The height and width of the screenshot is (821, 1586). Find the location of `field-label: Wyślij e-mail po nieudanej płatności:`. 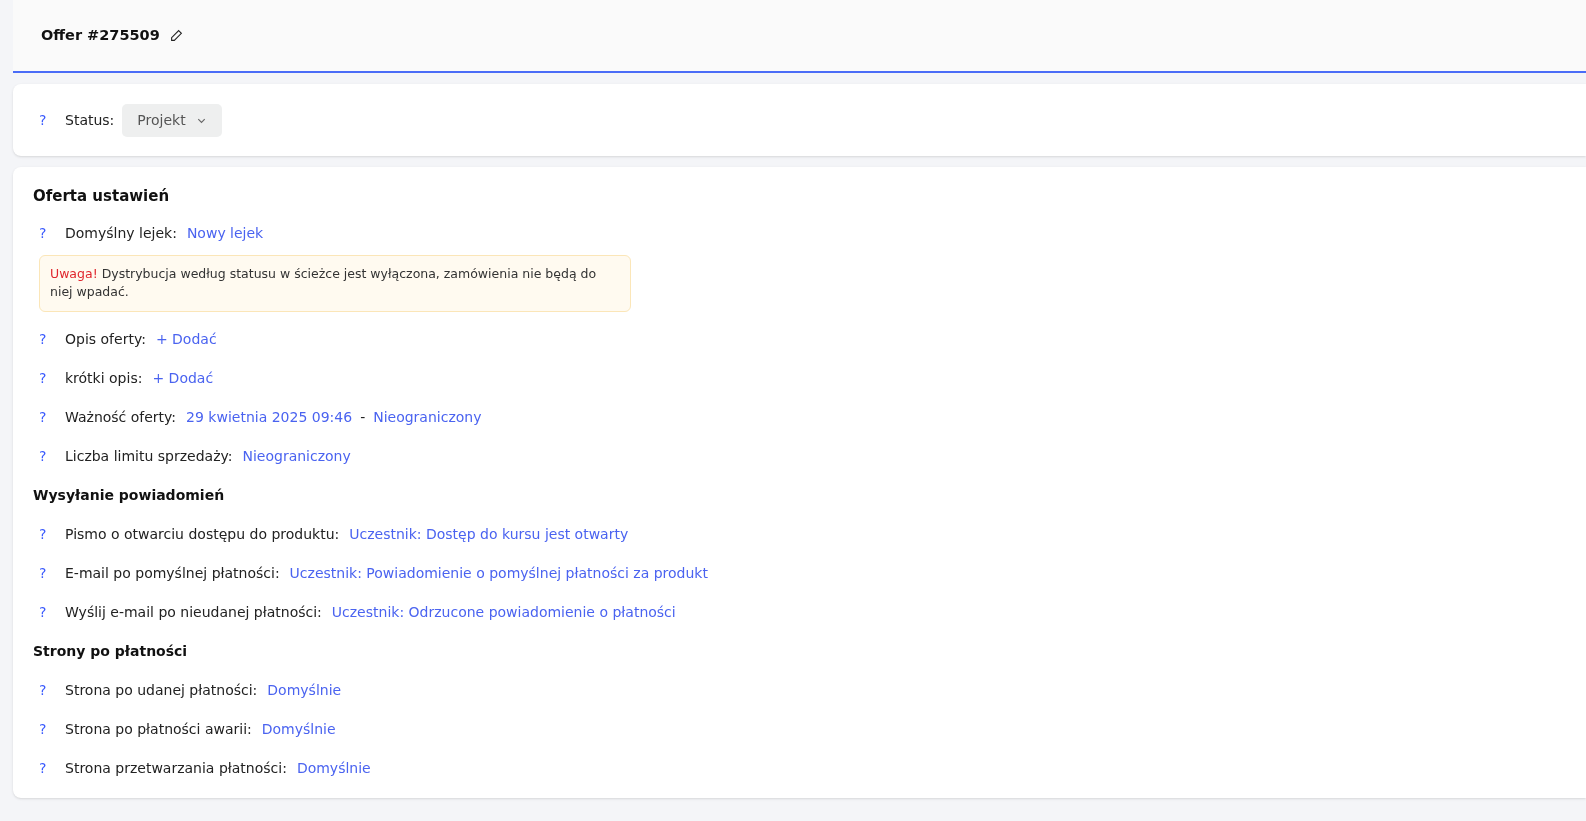

field-label: Wyślij e-mail po nieudanej płatności: is located at coordinates (193, 612).